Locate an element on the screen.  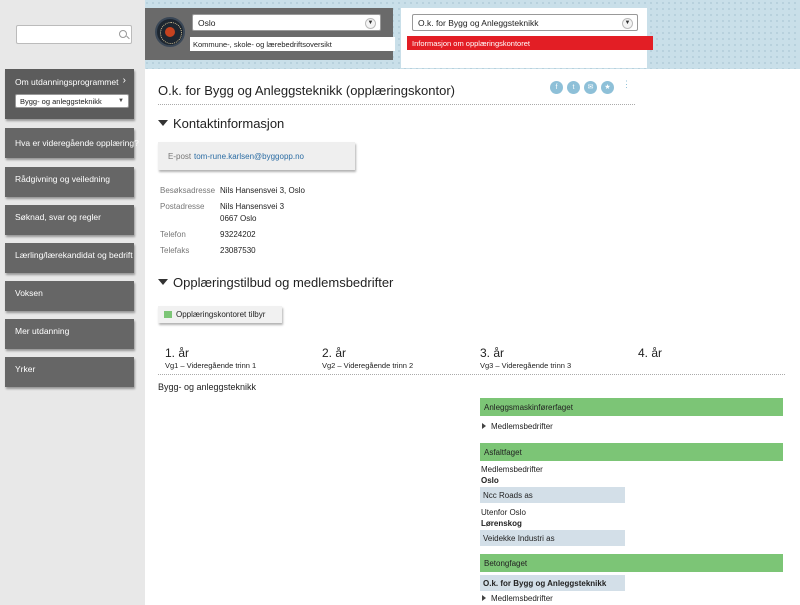
legend-swatch is located at coordinates (168, 314).